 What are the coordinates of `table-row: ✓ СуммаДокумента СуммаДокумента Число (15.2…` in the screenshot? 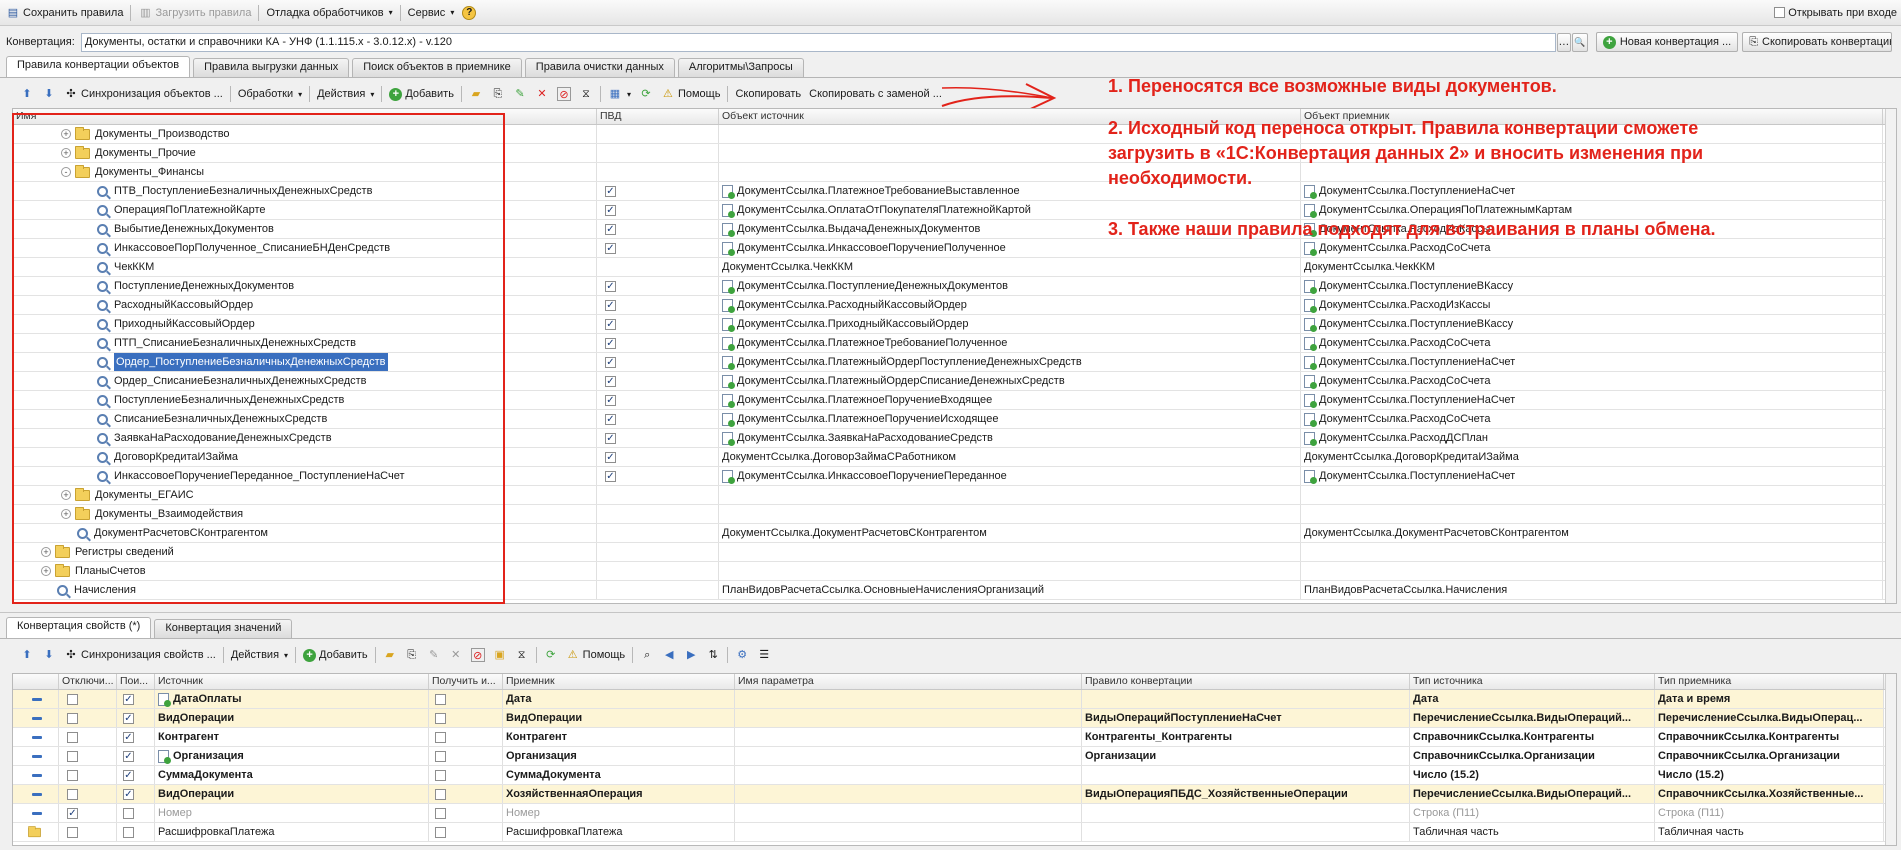 It's located at (954, 775).